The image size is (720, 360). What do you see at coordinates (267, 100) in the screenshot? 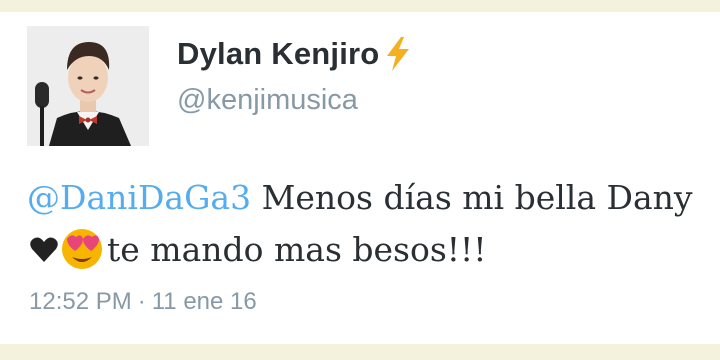
I see `user-handle: @kenjimusica` at bounding box center [267, 100].